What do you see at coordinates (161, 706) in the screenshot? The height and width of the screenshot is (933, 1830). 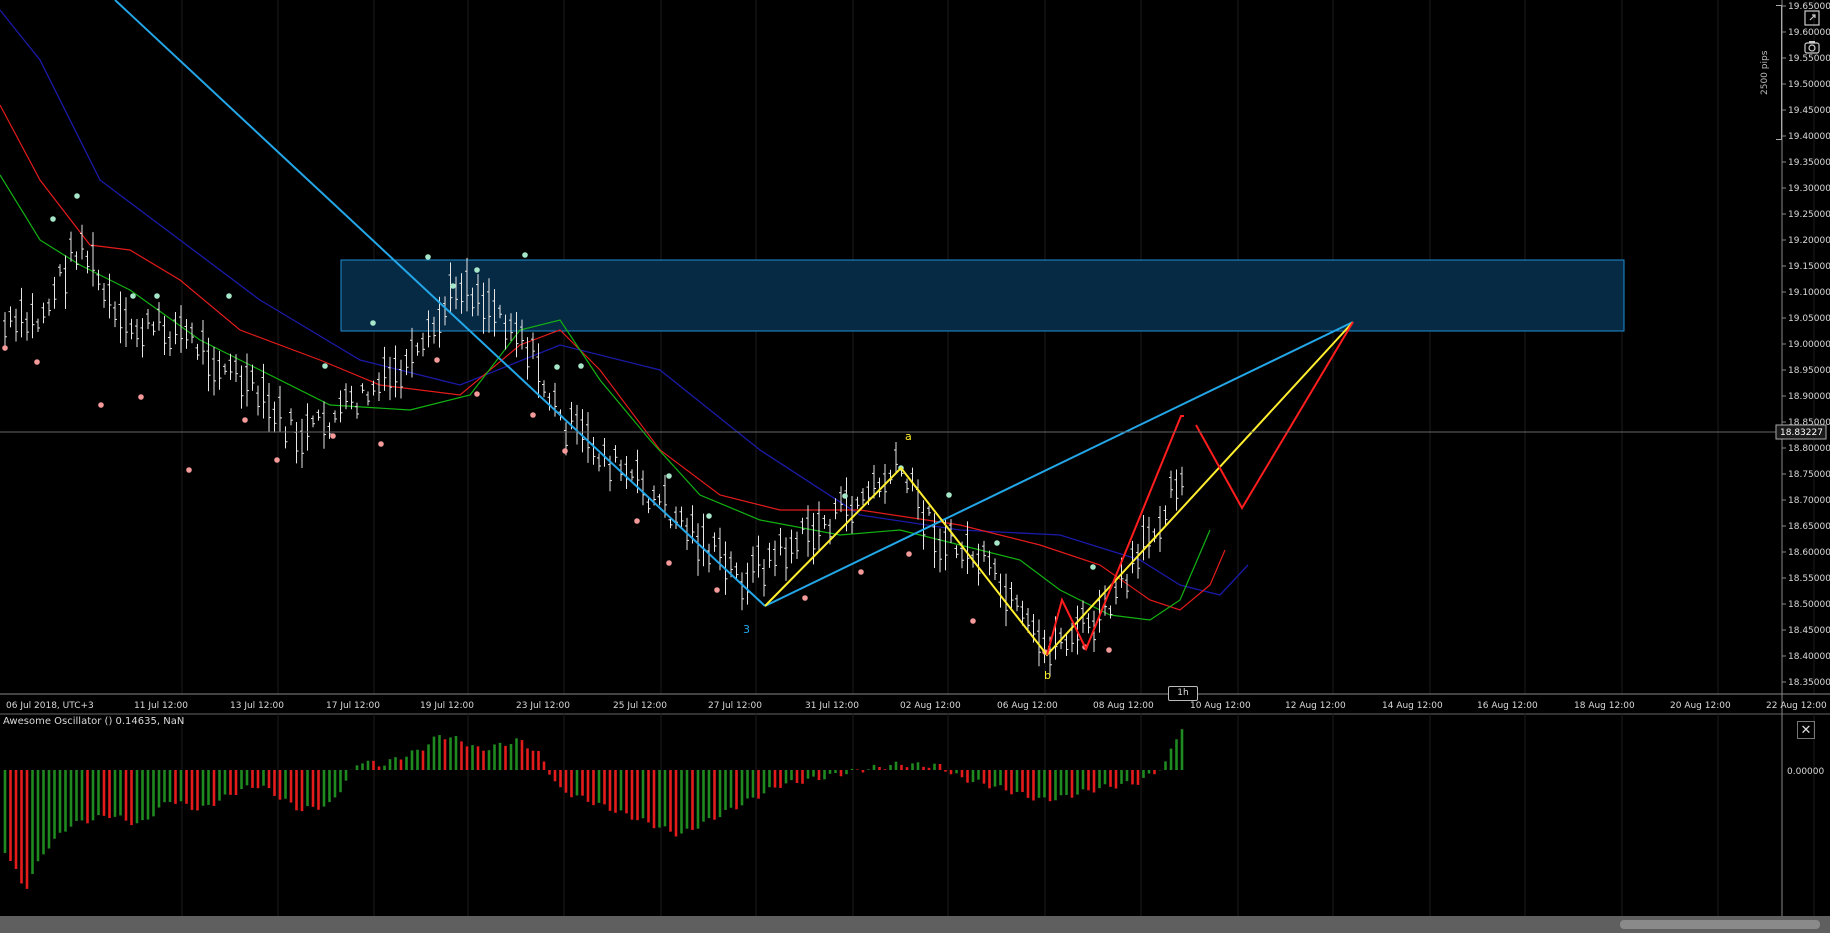 I see `time-label: 11 Jul 12:00` at bounding box center [161, 706].